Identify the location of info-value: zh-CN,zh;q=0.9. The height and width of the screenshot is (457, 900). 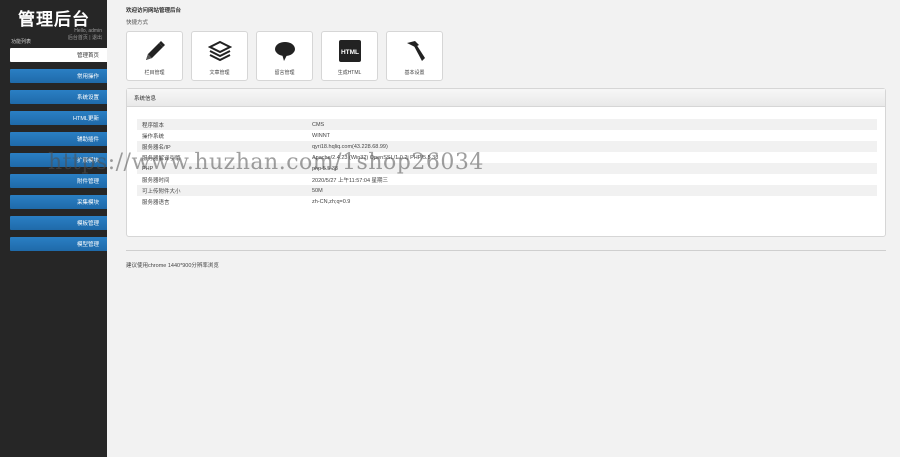
(331, 201).